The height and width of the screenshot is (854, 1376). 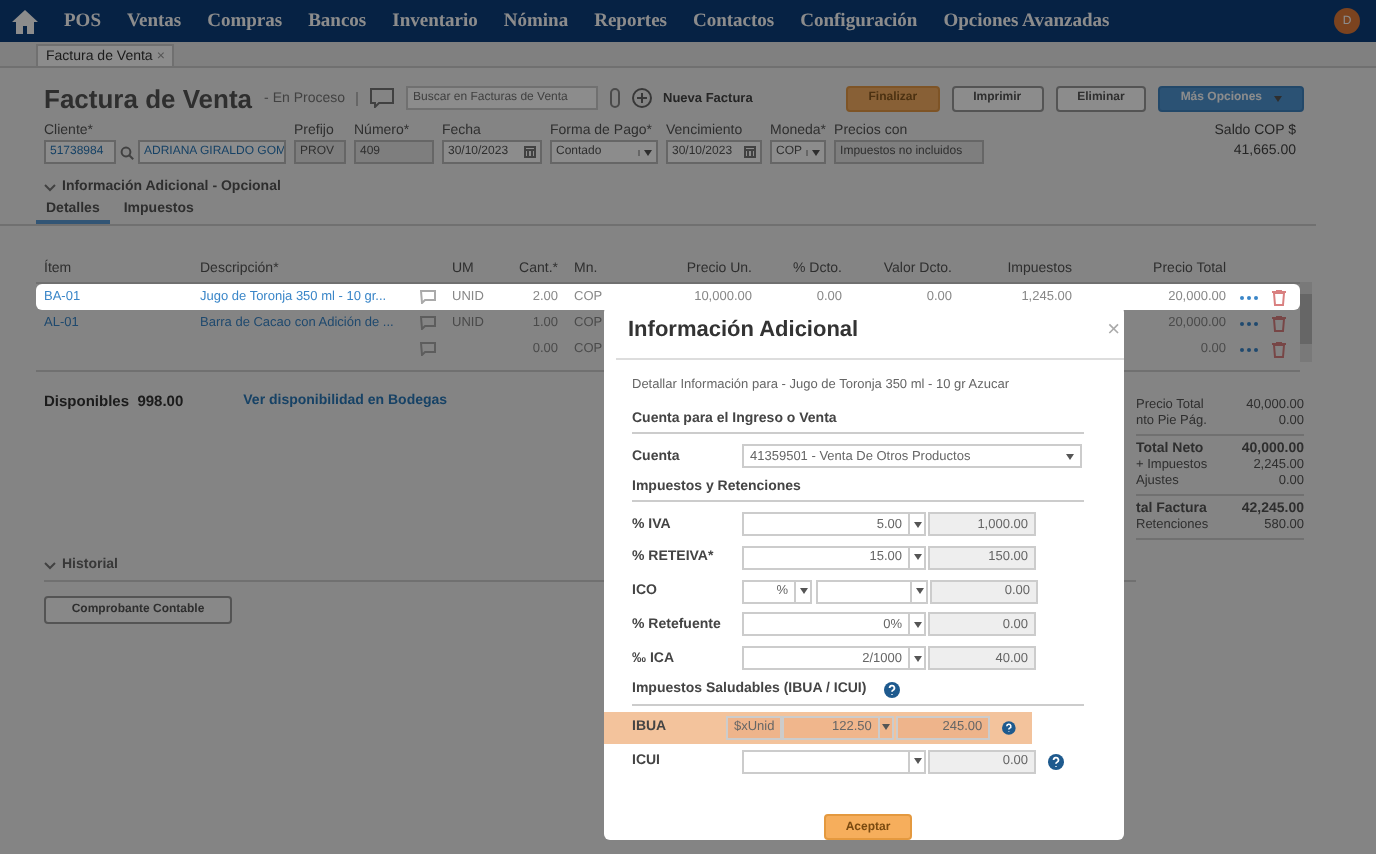 What do you see at coordinates (148, 98) in the screenshot?
I see `page-title: Factura de Venta` at bounding box center [148, 98].